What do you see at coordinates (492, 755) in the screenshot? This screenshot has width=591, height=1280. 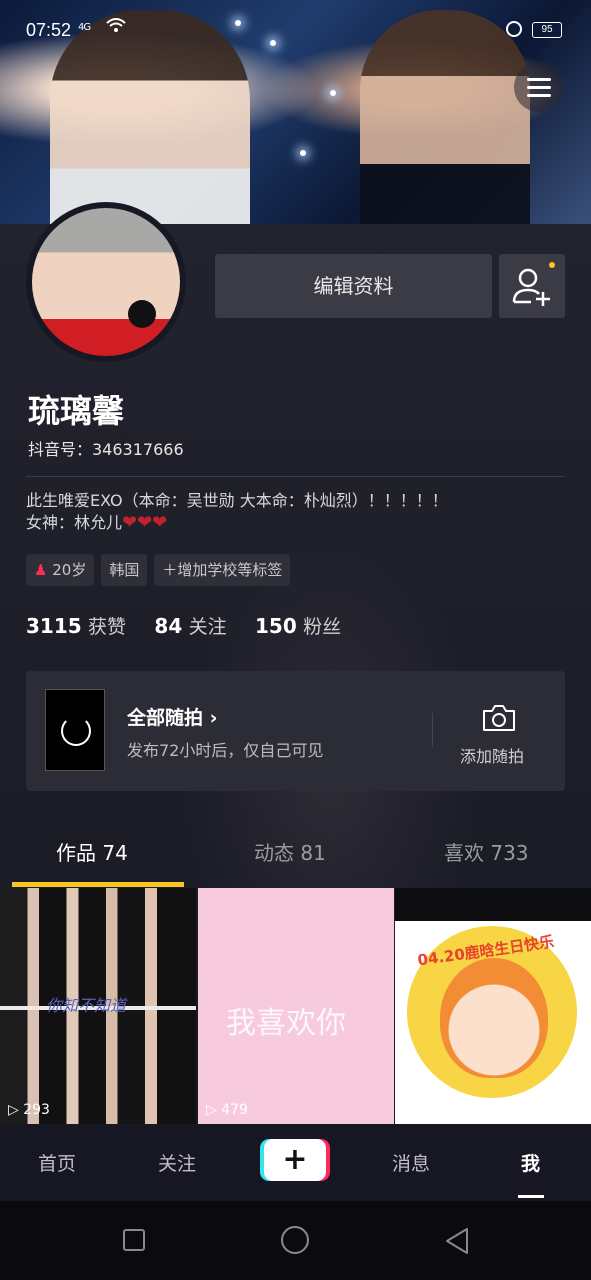 I see `add-story-label: 添加随拍` at bounding box center [492, 755].